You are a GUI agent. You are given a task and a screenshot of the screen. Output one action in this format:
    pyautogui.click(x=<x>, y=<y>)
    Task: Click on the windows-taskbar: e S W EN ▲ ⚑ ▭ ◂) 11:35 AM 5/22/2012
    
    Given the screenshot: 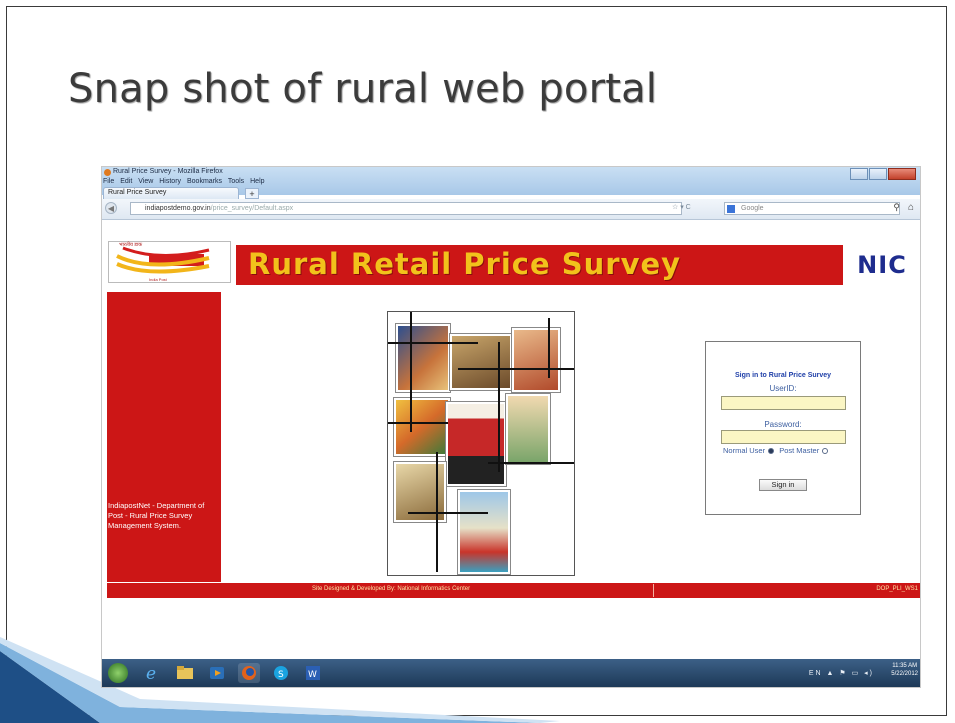 What is the action you would take?
    pyautogui.click(x=511, y=673)
    